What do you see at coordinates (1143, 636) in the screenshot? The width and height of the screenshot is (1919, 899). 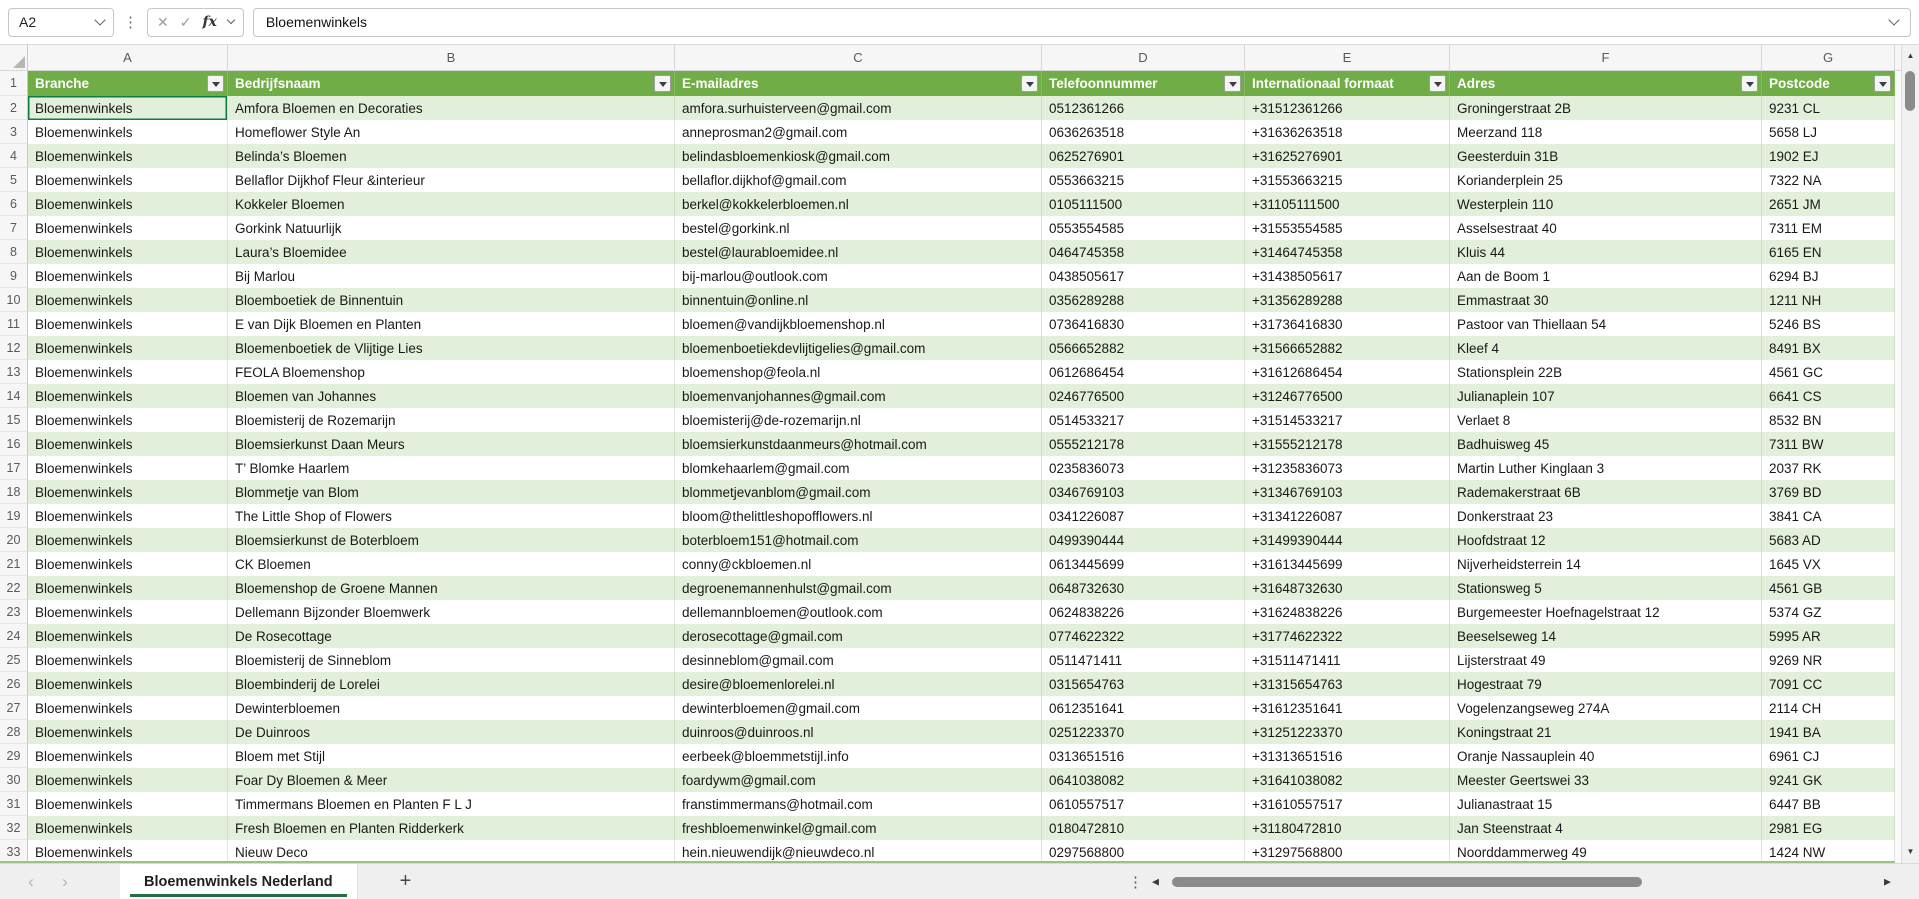 I see `cell: 0774622322` at bounding box center [1143, 636].